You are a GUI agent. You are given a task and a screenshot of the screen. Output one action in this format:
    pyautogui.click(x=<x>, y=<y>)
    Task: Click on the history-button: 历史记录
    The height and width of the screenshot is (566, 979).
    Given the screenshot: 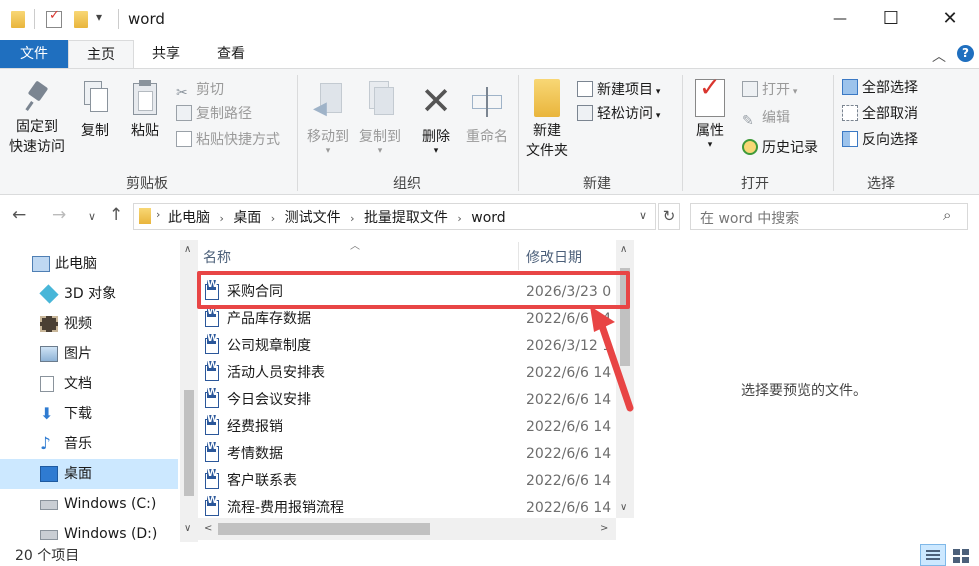 What is the action you would take?
    pyautogui.click(x=780, y=148)
    